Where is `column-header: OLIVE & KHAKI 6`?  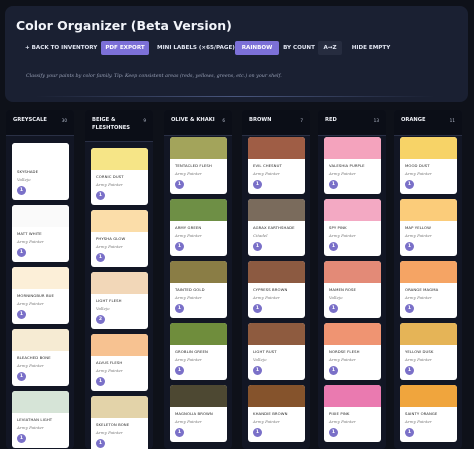 column-header: OLIVE & KHAKI 6 is located at coordinates (198, 123).